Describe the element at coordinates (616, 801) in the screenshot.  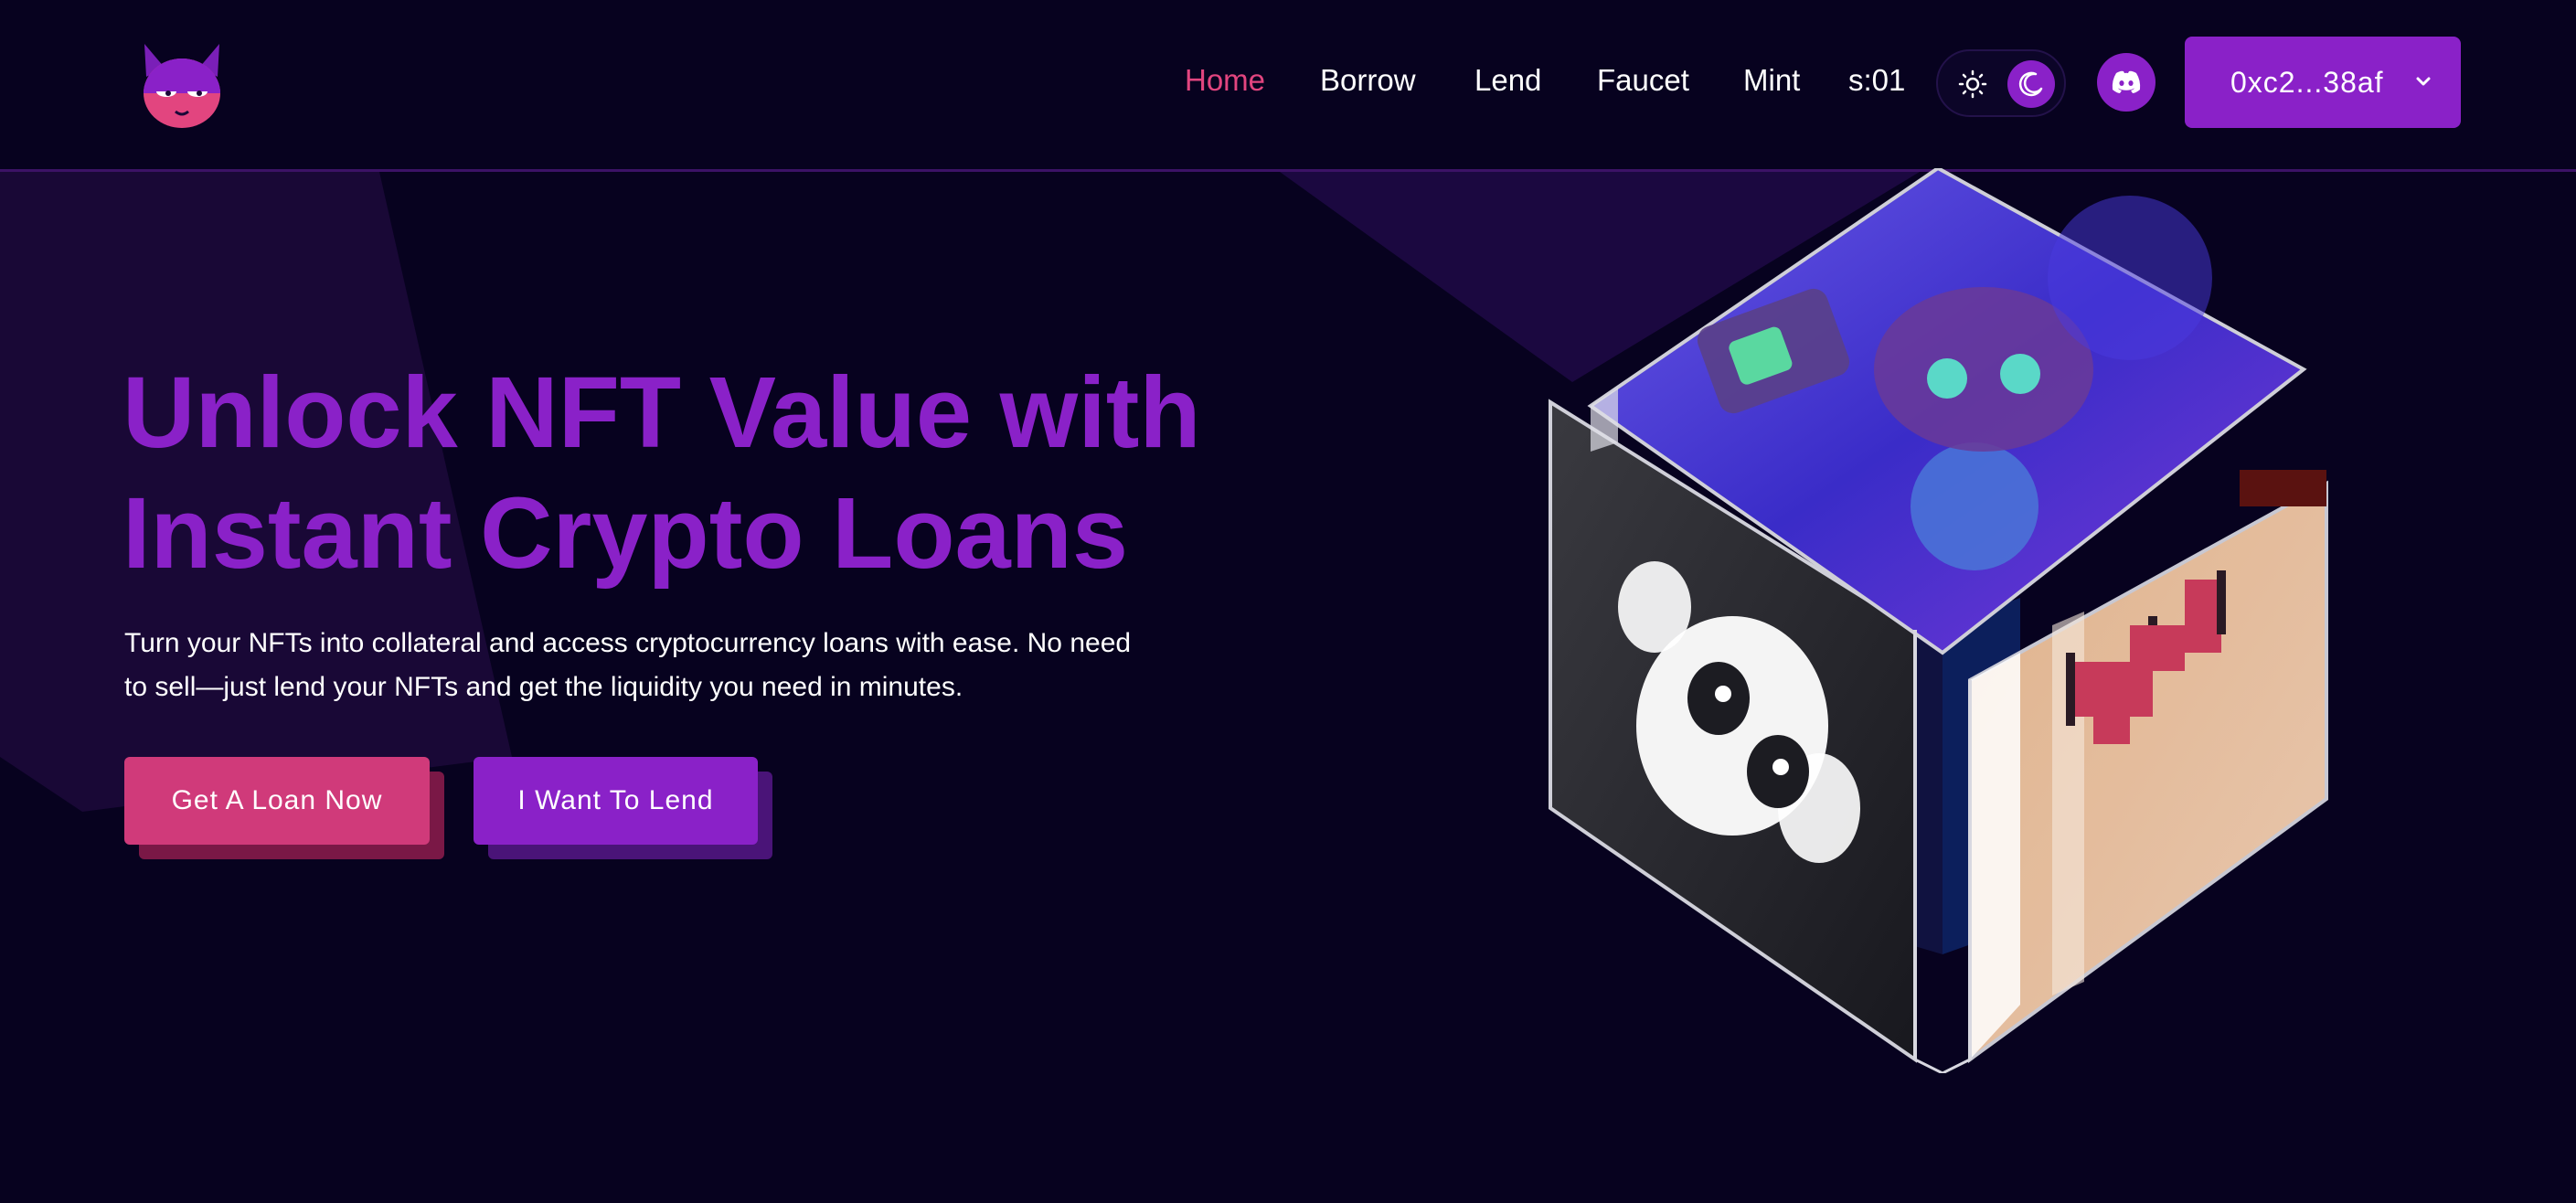
I see `lend-button-label: I Want To Lend` at that location.